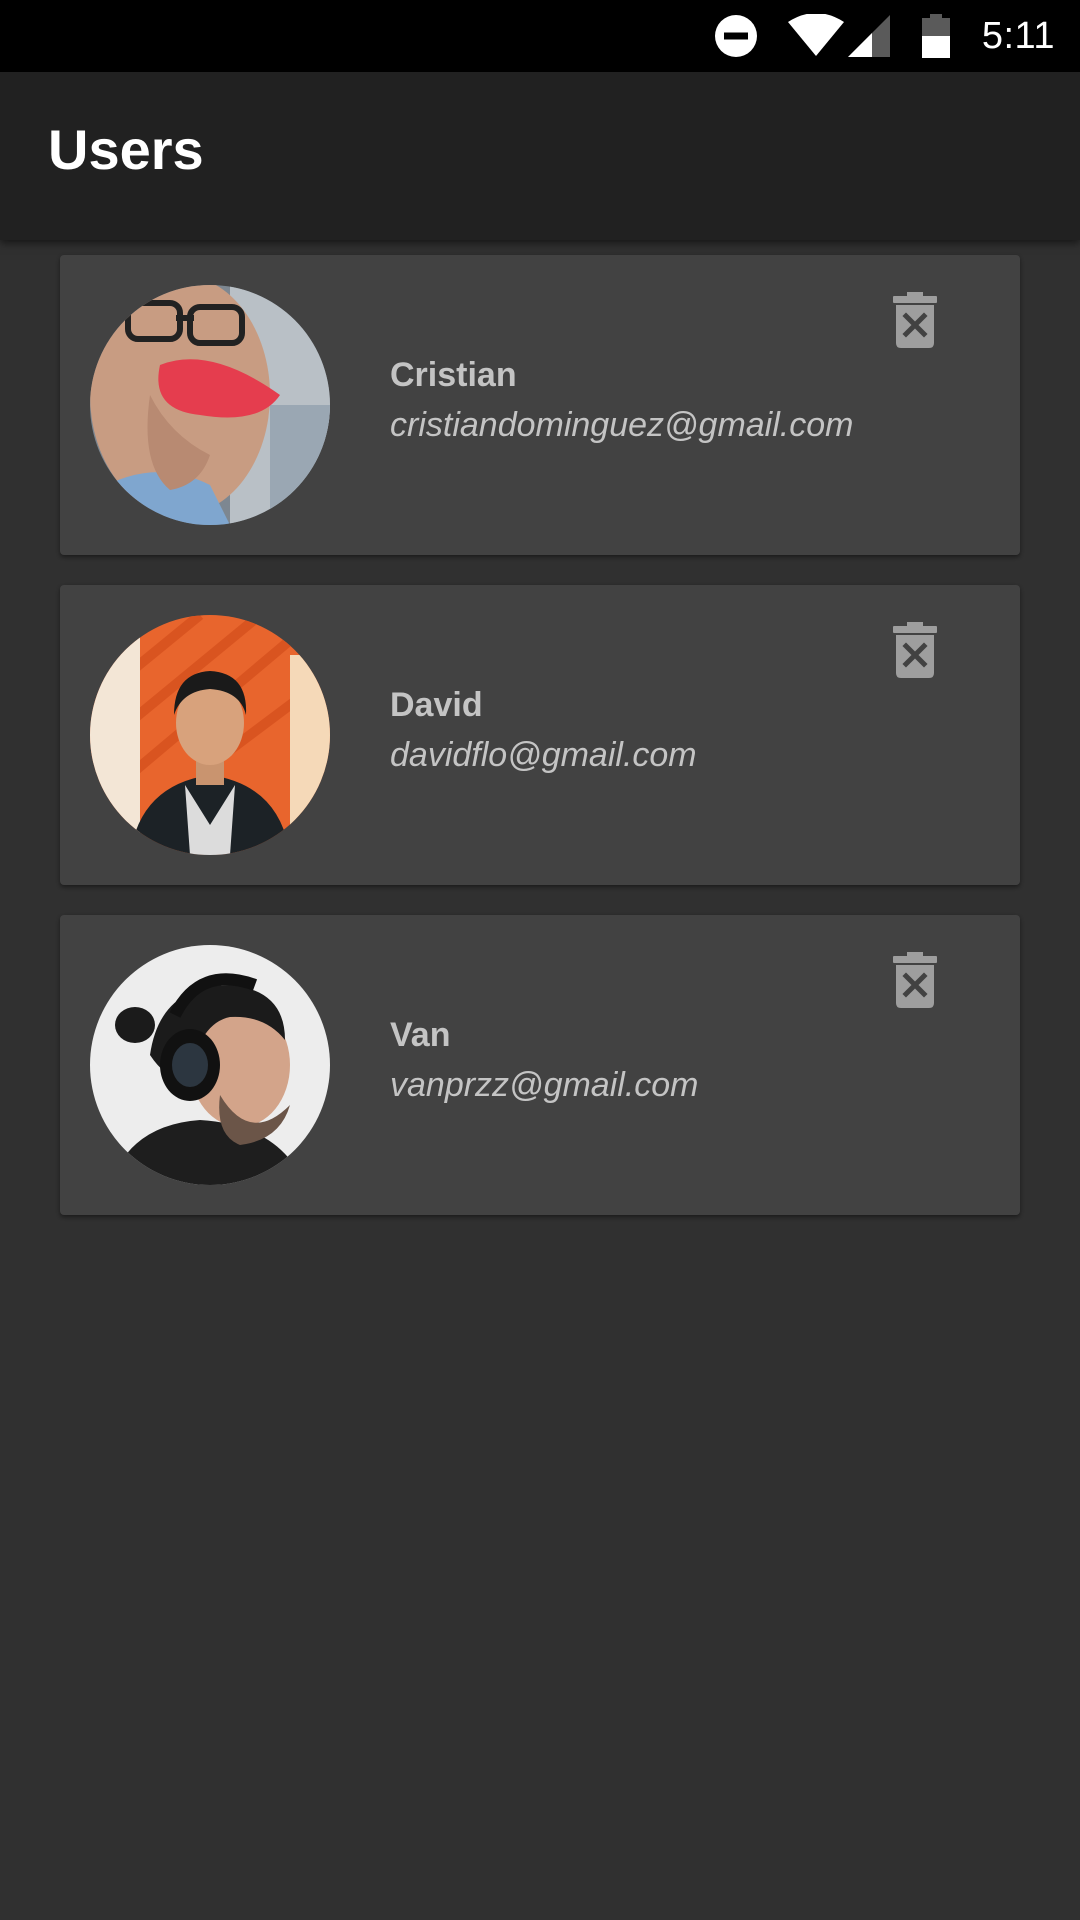 This screenshot has width=1080, height=1920. I want to click on user-name: Cristian, so click(453, 375).